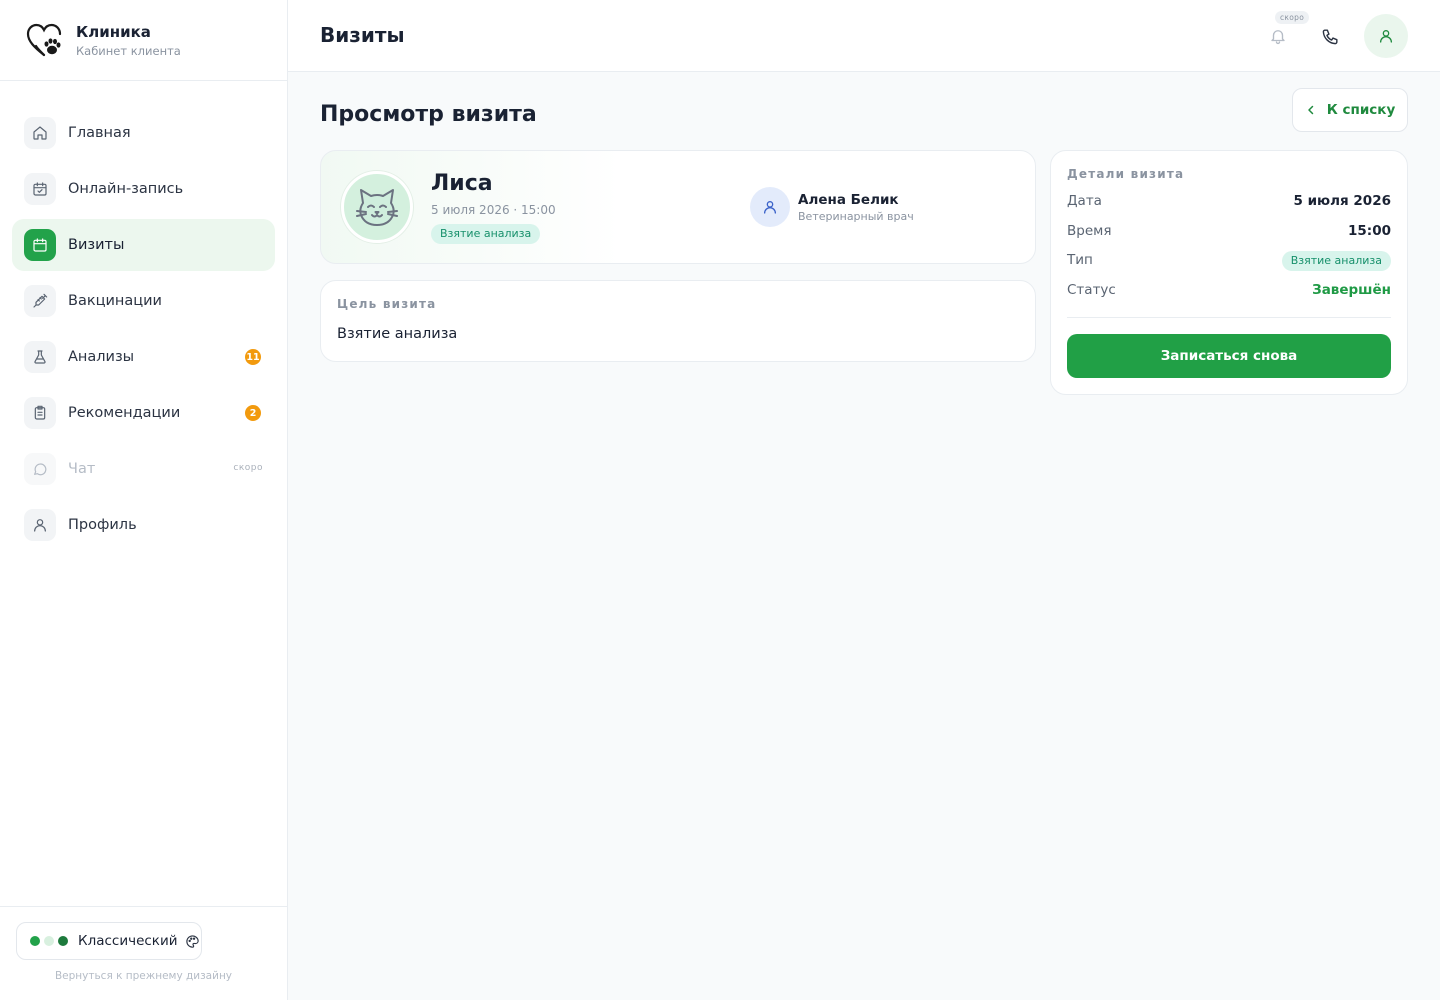 The height and width of the screenshot is (1000, 1440). I want to click on status-label: Статус, so click(1091, 290).